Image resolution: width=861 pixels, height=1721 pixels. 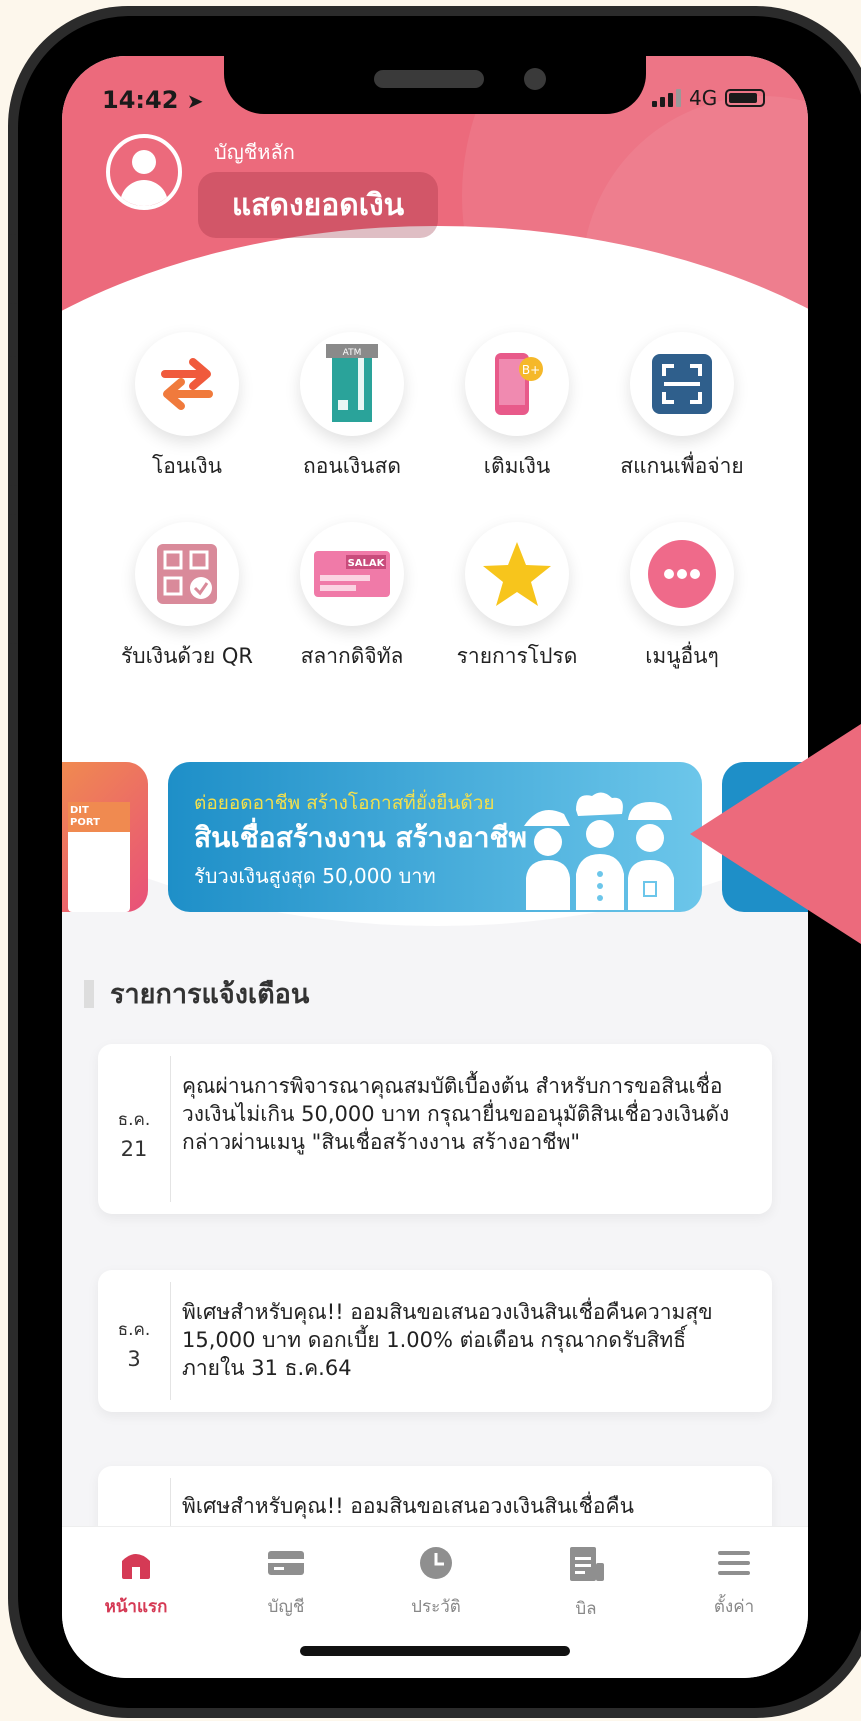 I want to click on svg-text: SALAK, so click(x=367, y=563).